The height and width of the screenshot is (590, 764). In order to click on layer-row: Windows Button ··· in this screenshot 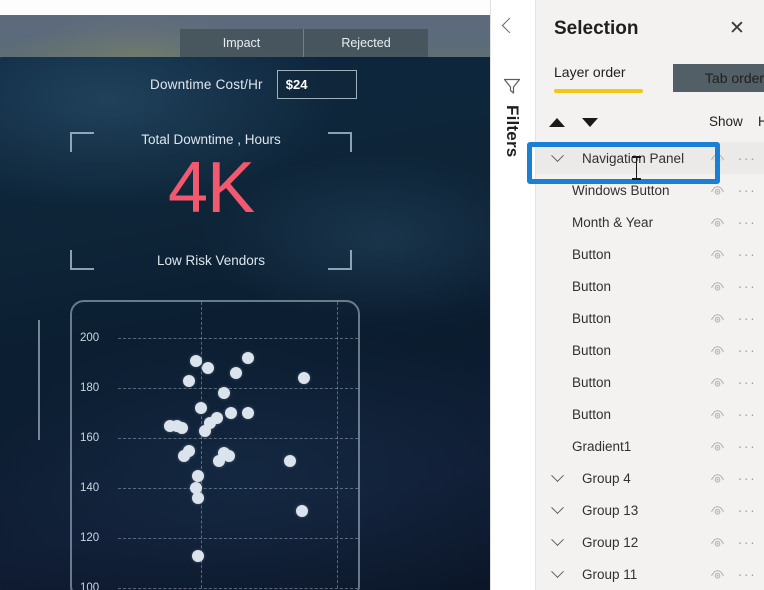, I will do `click(650, 190)`.